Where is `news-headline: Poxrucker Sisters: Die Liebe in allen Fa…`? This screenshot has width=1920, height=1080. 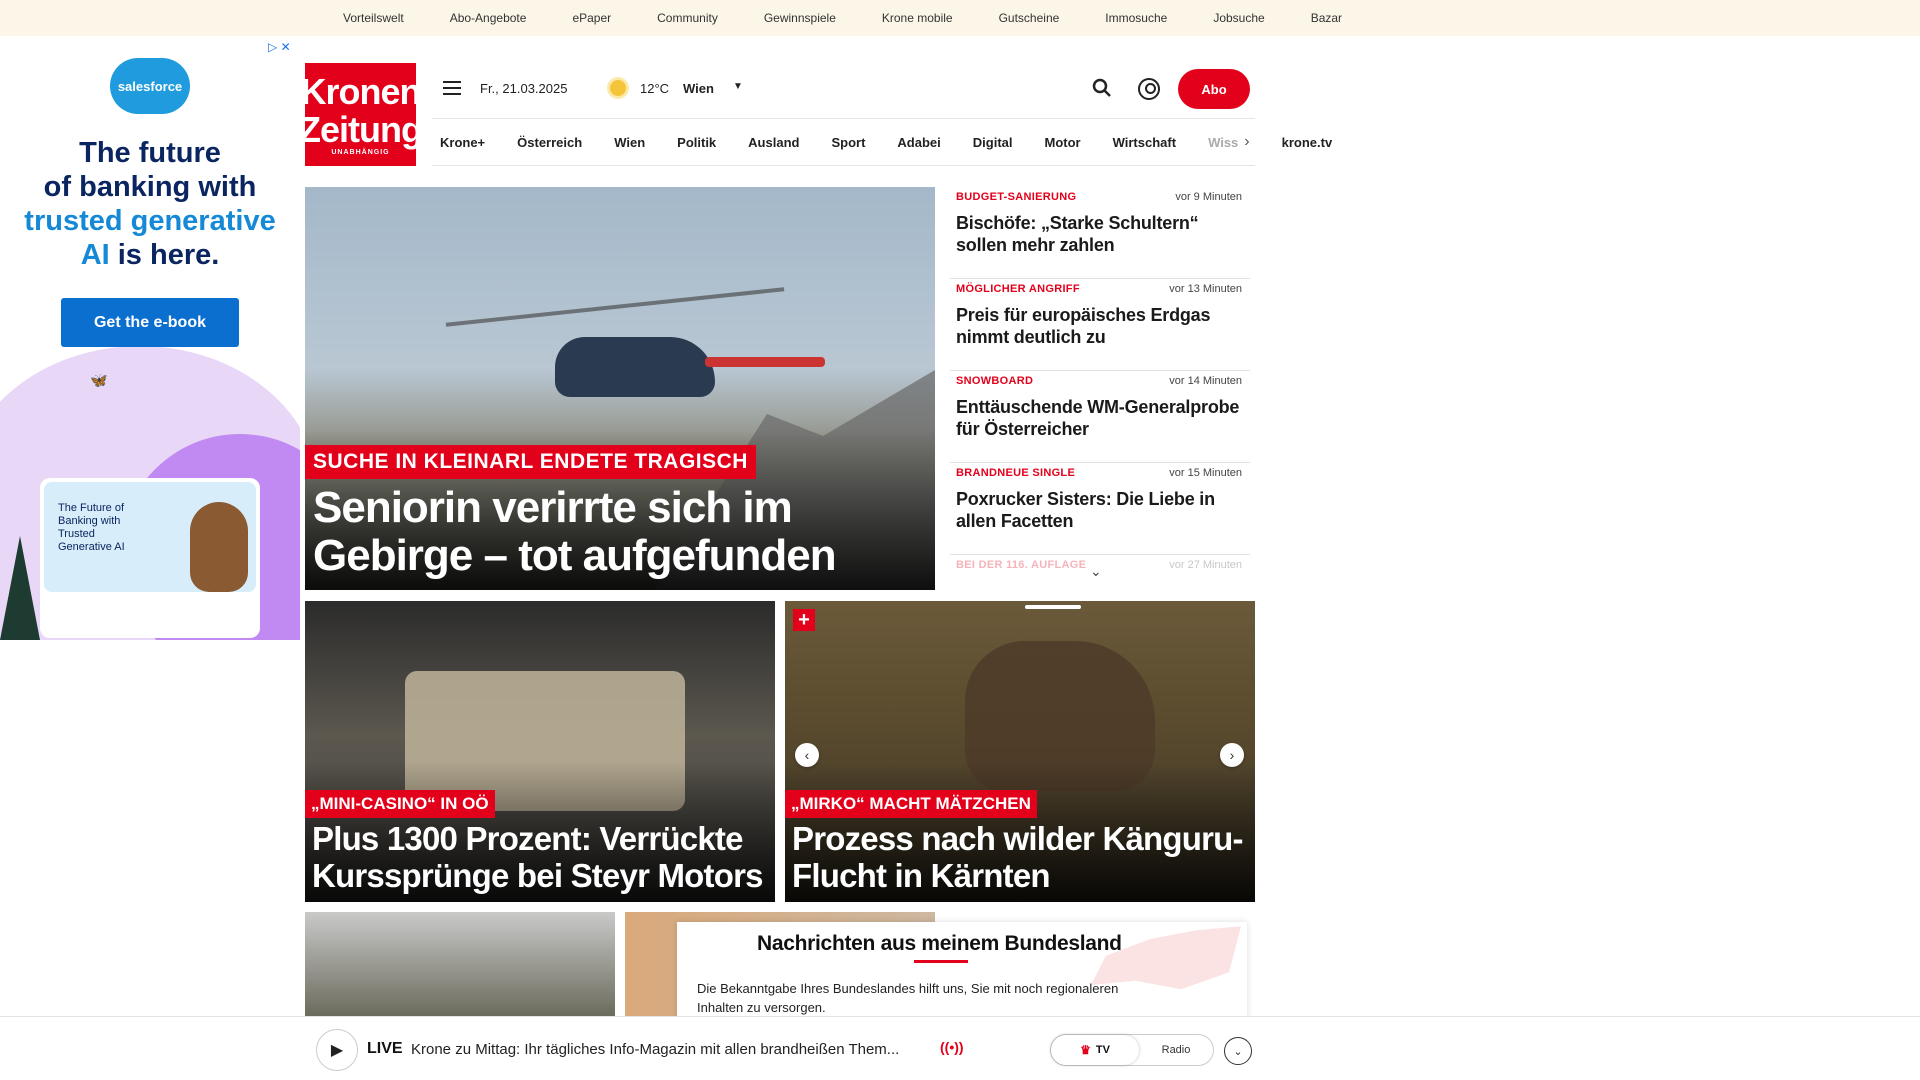 news-headline: Poxrucker Sisters: Die Liebe in allen Fa… is located at coordinates (1100, 510).